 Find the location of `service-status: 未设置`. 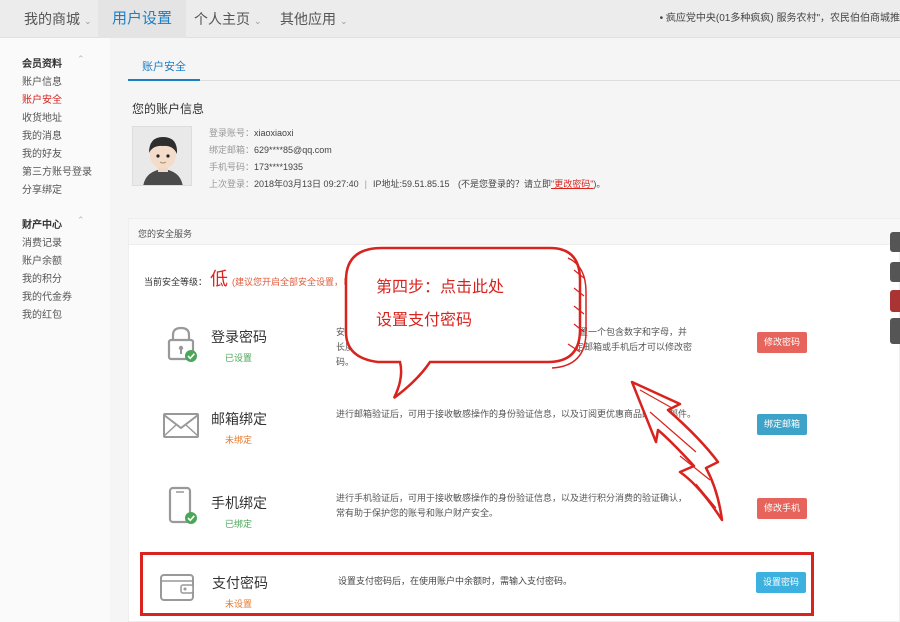

service-status: 未设置 is located at coordinates (239, 604).